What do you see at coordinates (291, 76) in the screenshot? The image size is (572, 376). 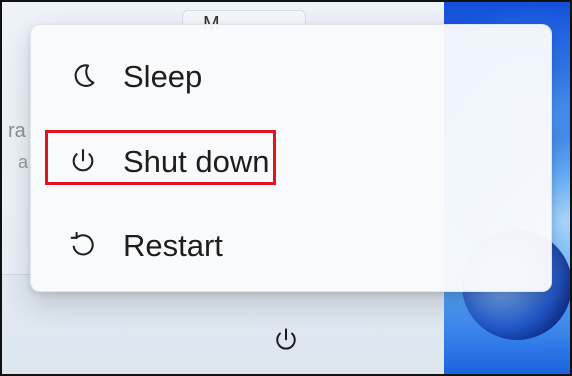 I see `sleep-menu-item: Sleep` at bounding box center [291, 76].